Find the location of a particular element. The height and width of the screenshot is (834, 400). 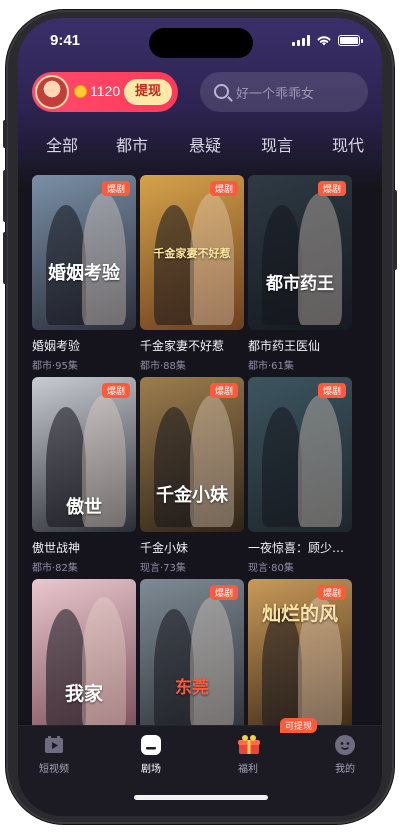

film-icon is located at coordinates (54, 744).